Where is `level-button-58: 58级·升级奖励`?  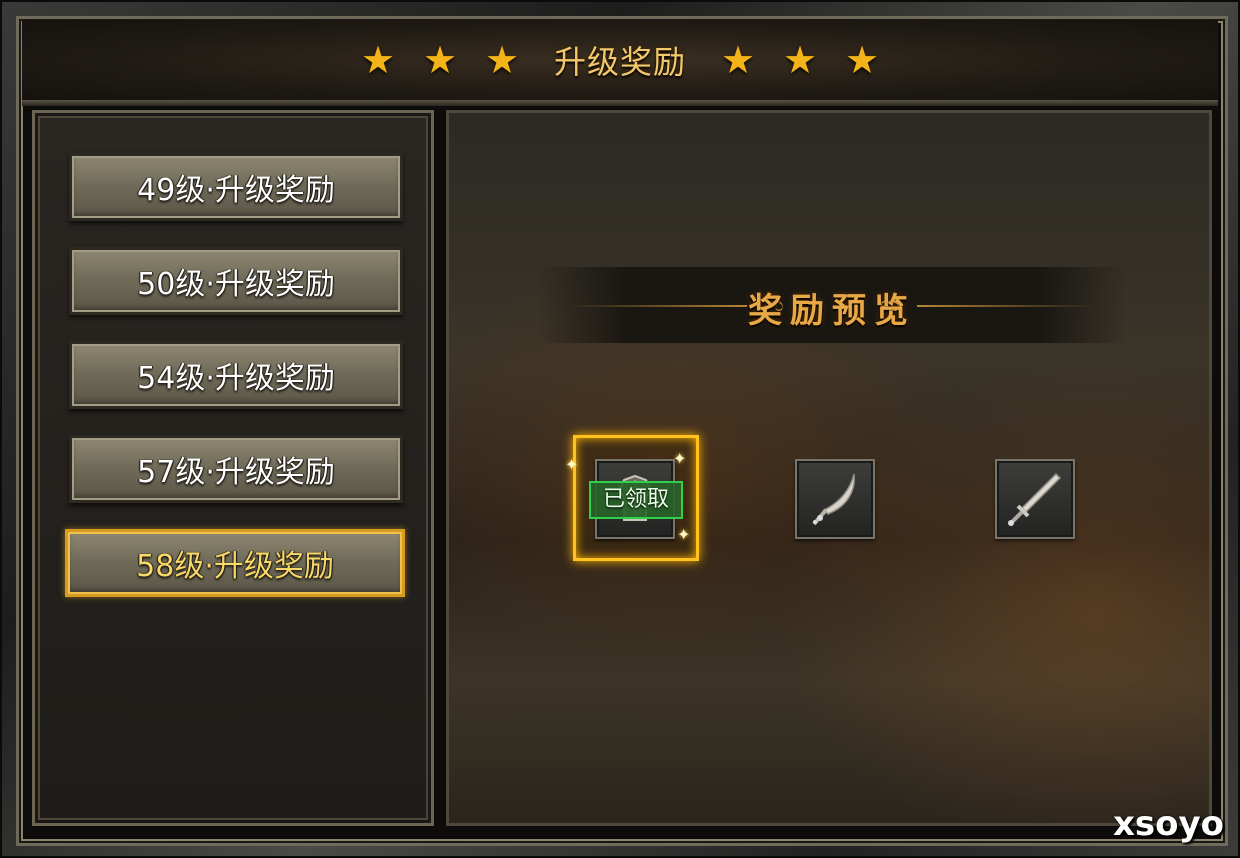
level-button-58: 58级·升级奖励 is located at coordinates (235, 563).